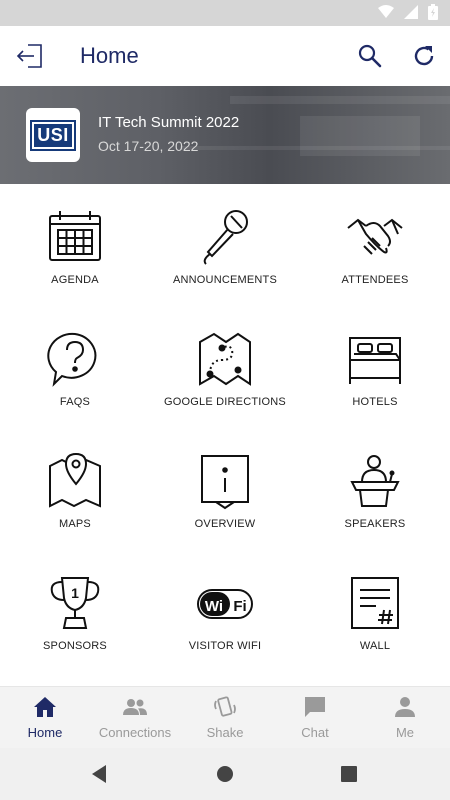 The image size is (450, 800). Describe the element at coordinates (405, 718) in the screenshot. I see `nav-me: Me` at that location.